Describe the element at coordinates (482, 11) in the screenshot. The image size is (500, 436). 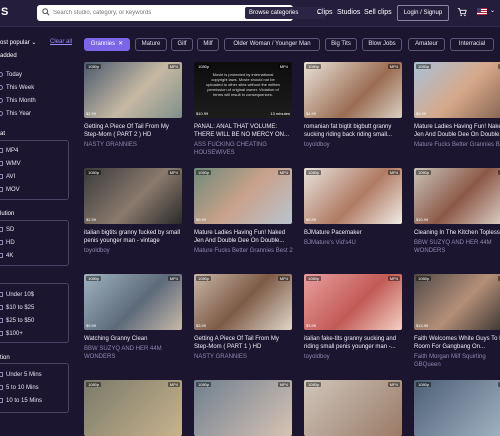
I see `us-flag-icon` at that location.